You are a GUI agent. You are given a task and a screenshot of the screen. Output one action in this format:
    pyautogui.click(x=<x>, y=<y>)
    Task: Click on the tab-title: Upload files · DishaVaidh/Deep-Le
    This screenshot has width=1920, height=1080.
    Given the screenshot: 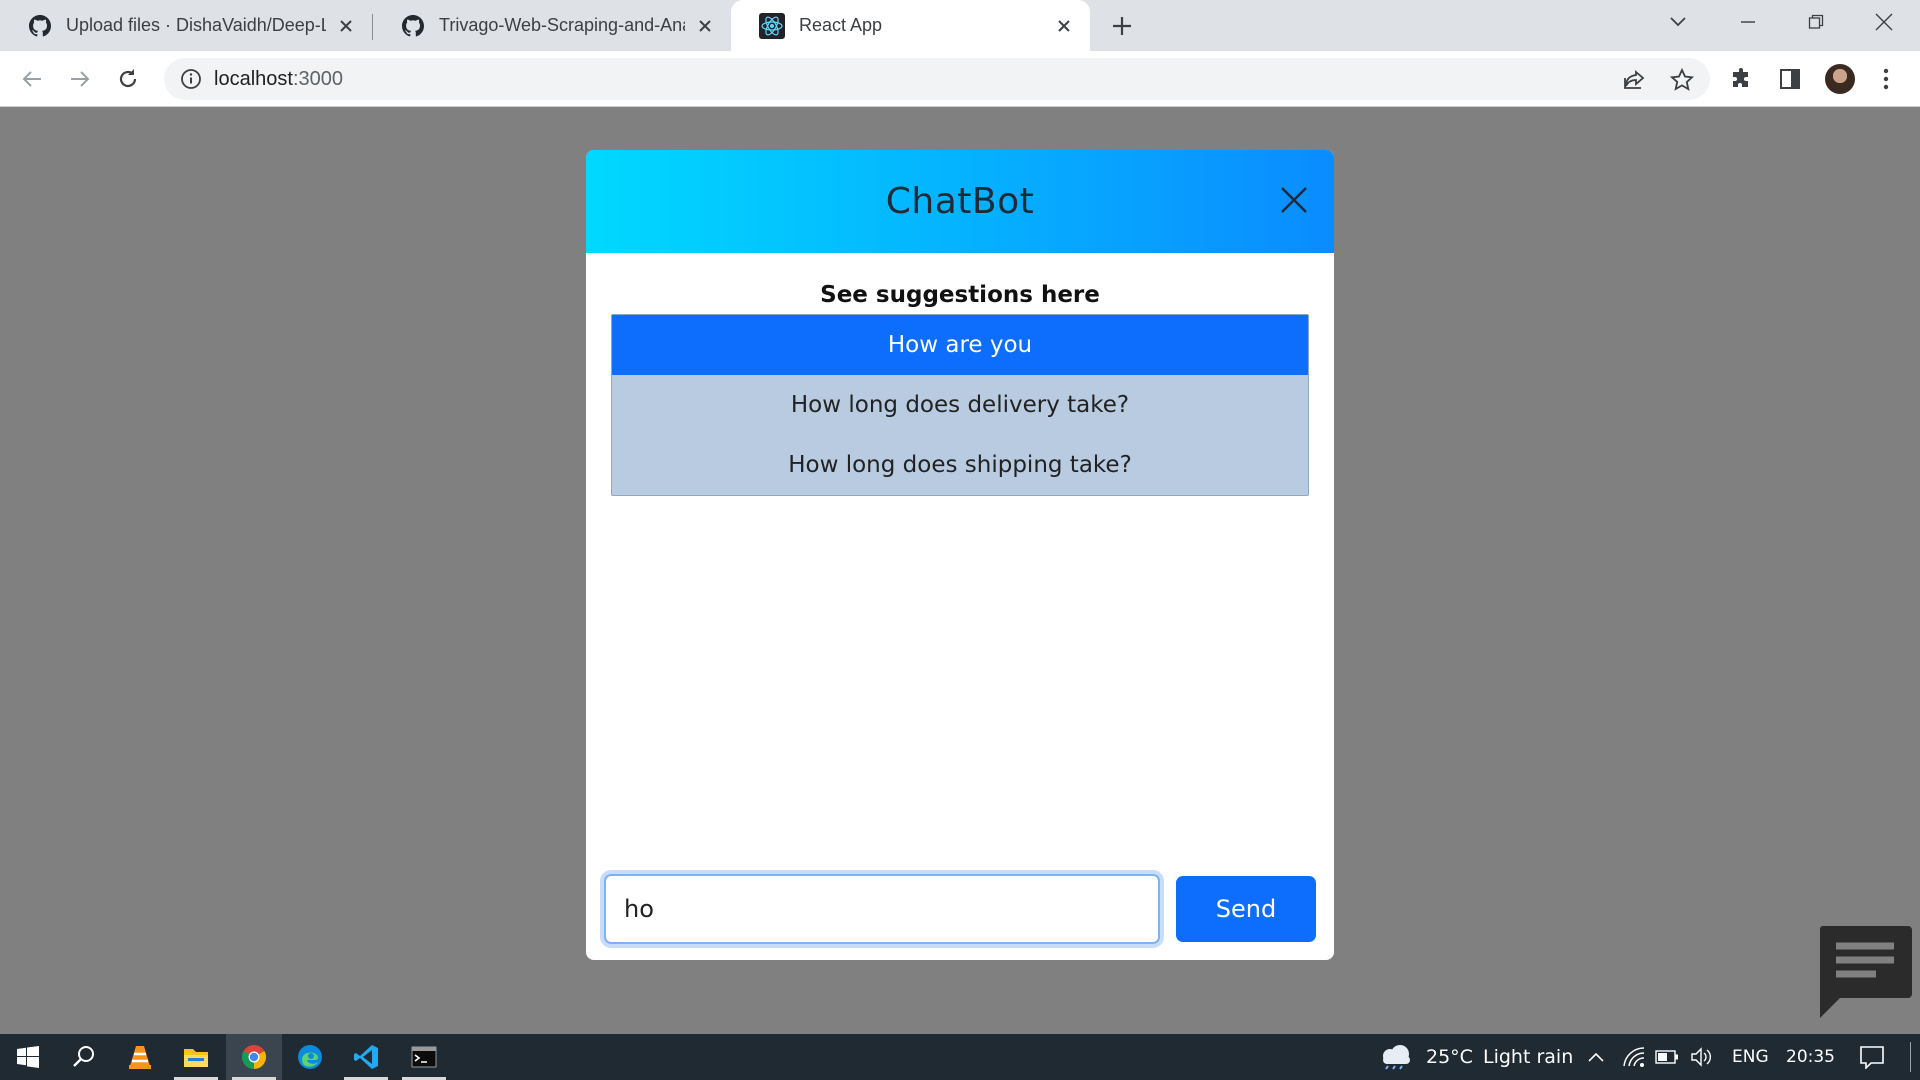 What is the action you would take?
    pyautogui.click(x=196, y=25)
    